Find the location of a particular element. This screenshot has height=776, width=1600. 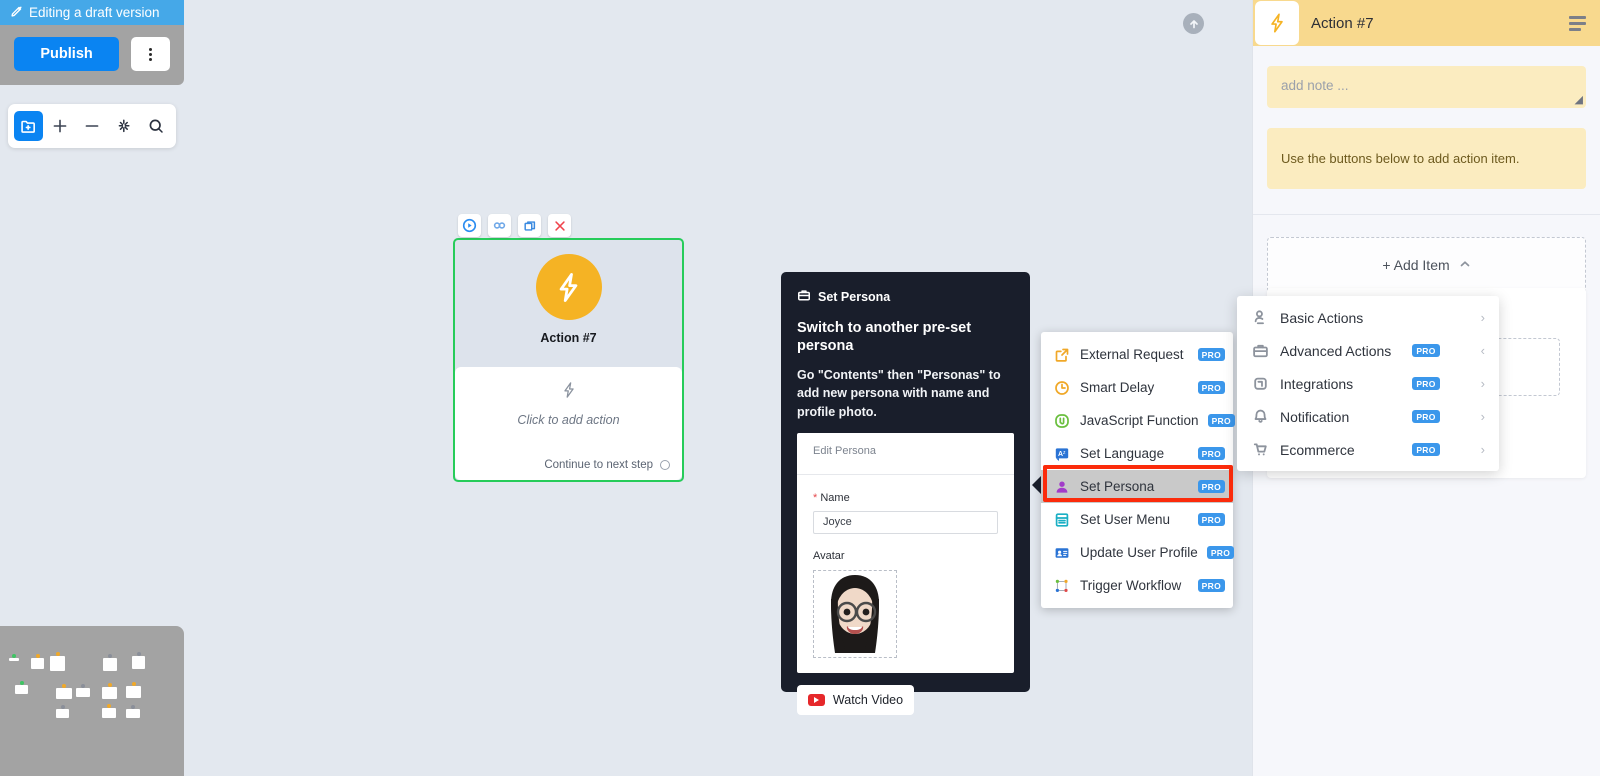

canvas-minimap is located at coordinates (92, 701).